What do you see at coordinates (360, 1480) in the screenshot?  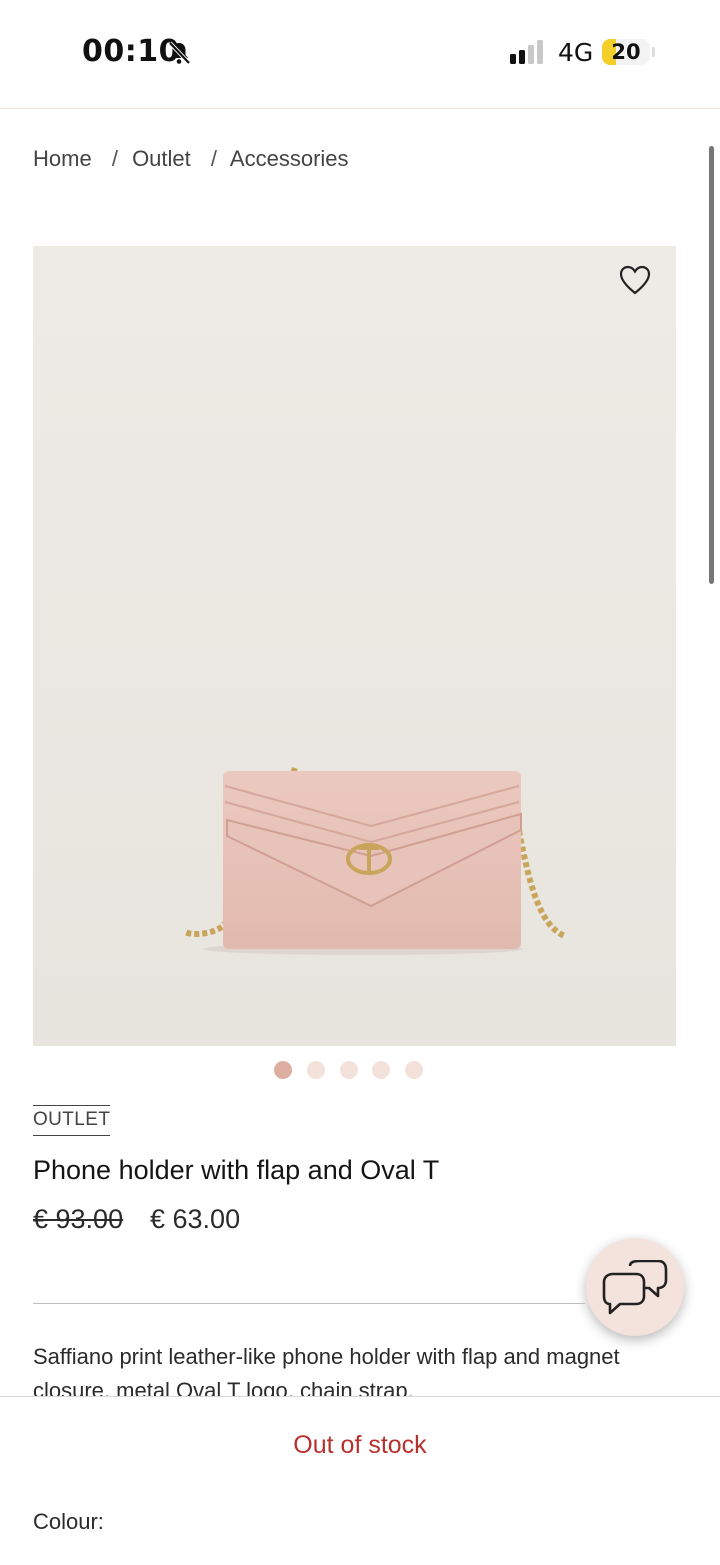 I see `bottom-bar: Out of stock Colour:` at bounding box center [360, 1480].